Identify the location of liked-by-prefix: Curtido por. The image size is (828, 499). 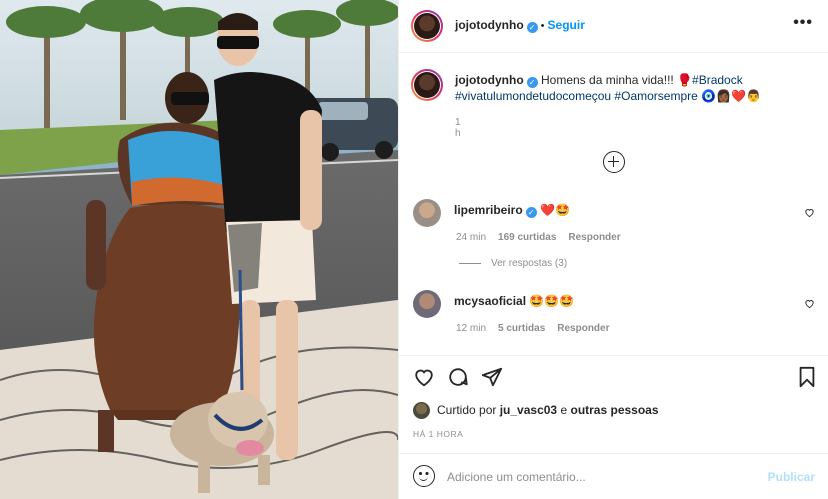
(467, 410).